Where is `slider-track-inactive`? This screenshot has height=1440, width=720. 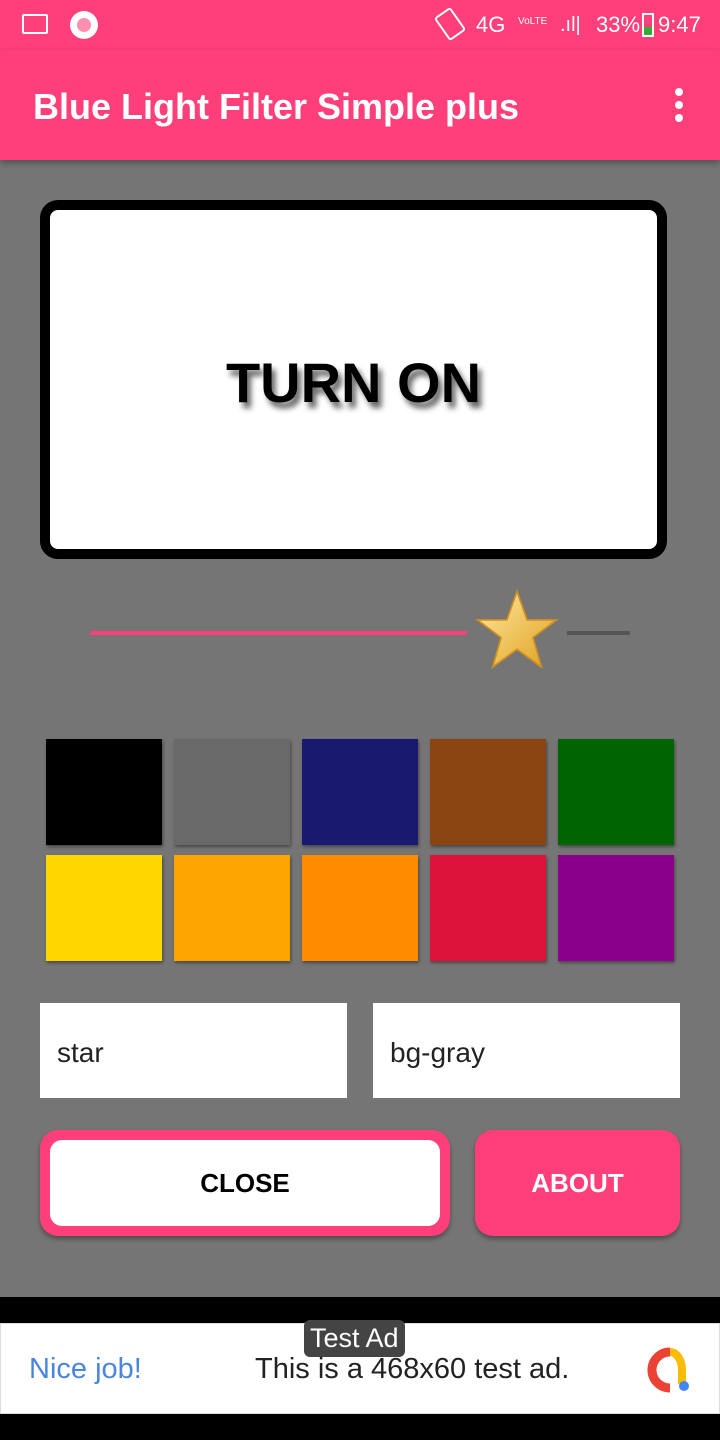 slider-track-inactive is located at coordinates (598, 633).